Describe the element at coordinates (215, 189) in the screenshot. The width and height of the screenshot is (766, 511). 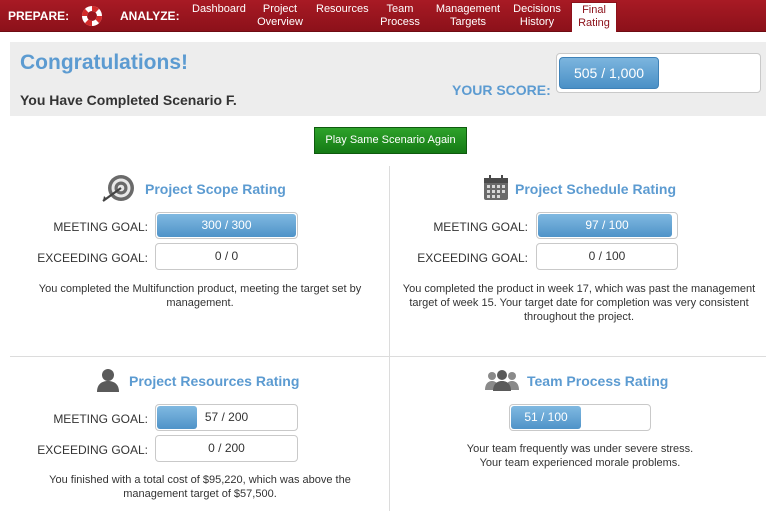
I see `scope-rating-title: Project Scope Rating` at that location.